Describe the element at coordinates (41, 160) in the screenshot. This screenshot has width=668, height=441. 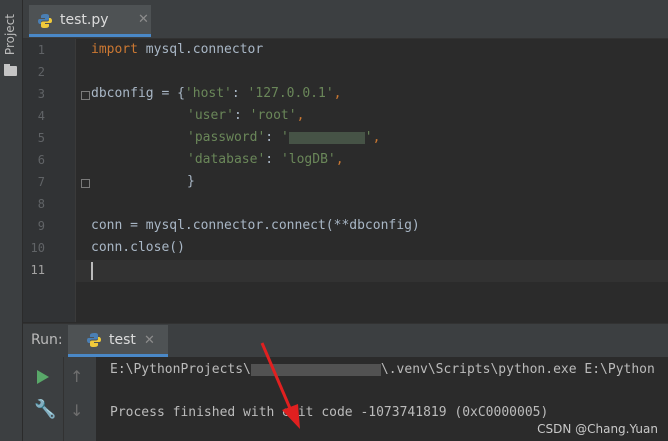
I see `line-number: 6` at that location.